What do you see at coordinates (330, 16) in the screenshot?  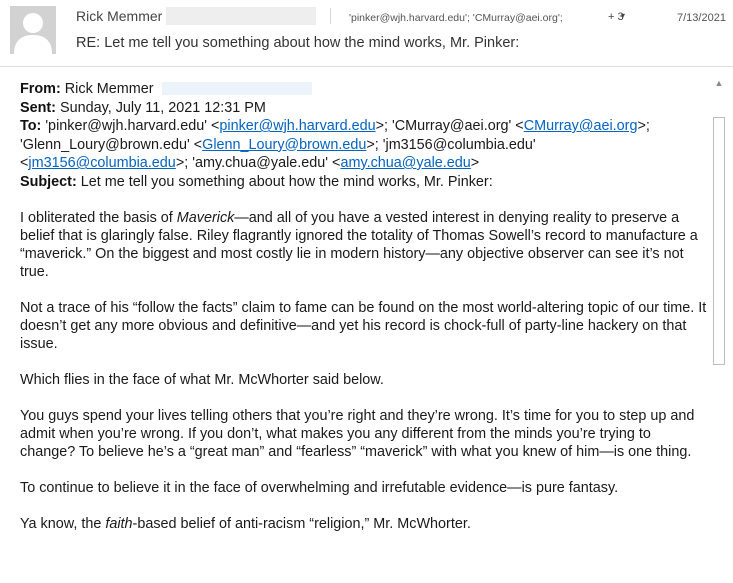 I see `header-divider` at bounding box center [330, 16].